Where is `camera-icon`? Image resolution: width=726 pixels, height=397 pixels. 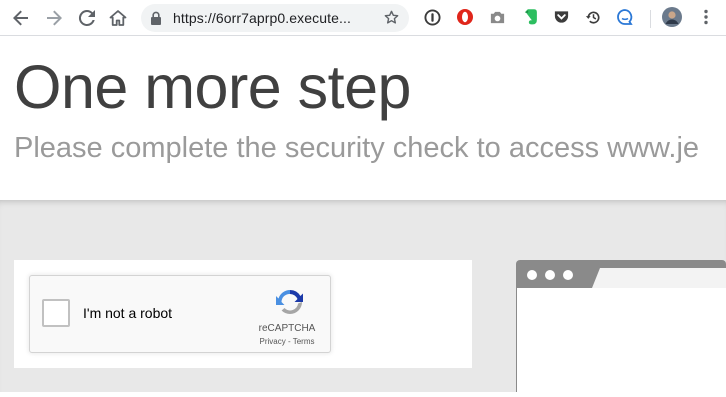
camera-icon is located at coordinates (497, 17).